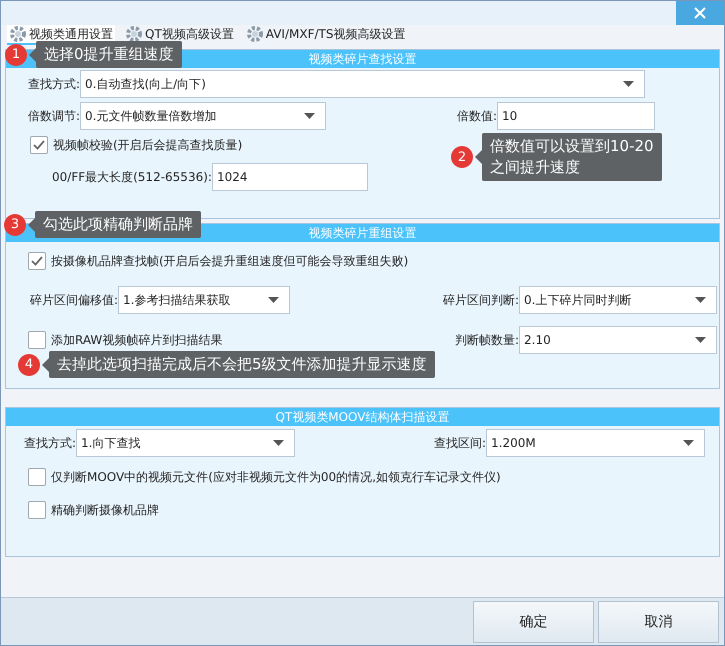 This screenshot has height=646, width=725. What do you see at coordinates (109, 54) in the screenshot?
I see `callout-tooltip: 选择0提升重组速度` at bounding box center [109, 54].